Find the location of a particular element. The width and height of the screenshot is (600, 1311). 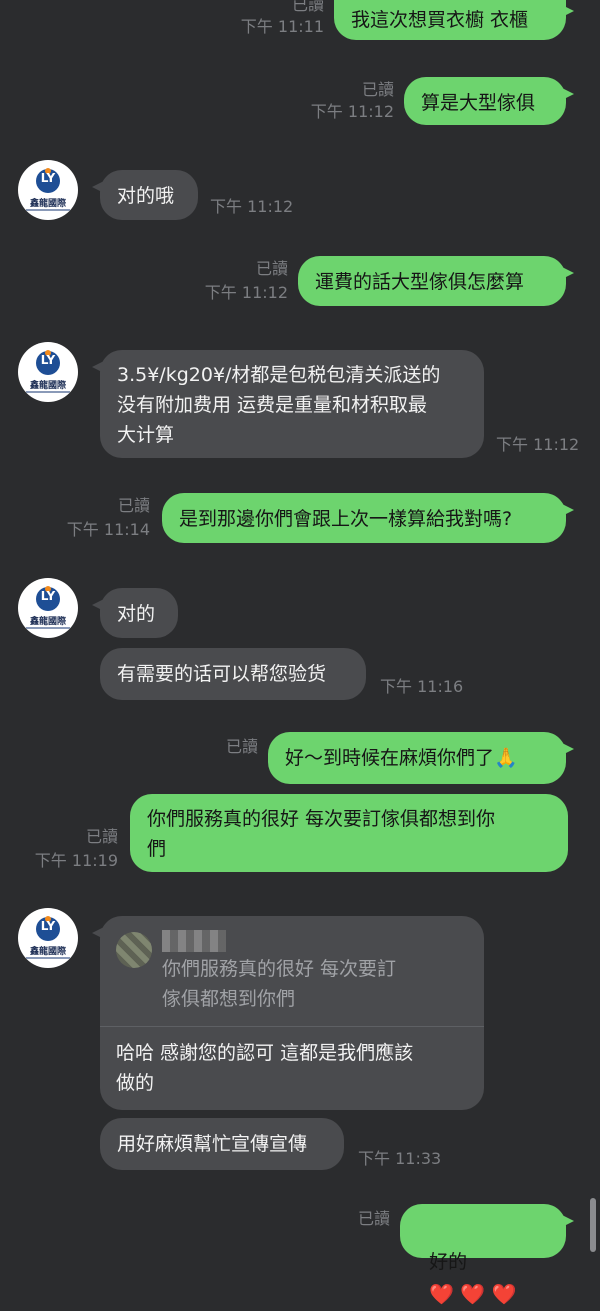

incoming-message: 有需要的话可以帮您验货 is located at coordinates (233, 674).